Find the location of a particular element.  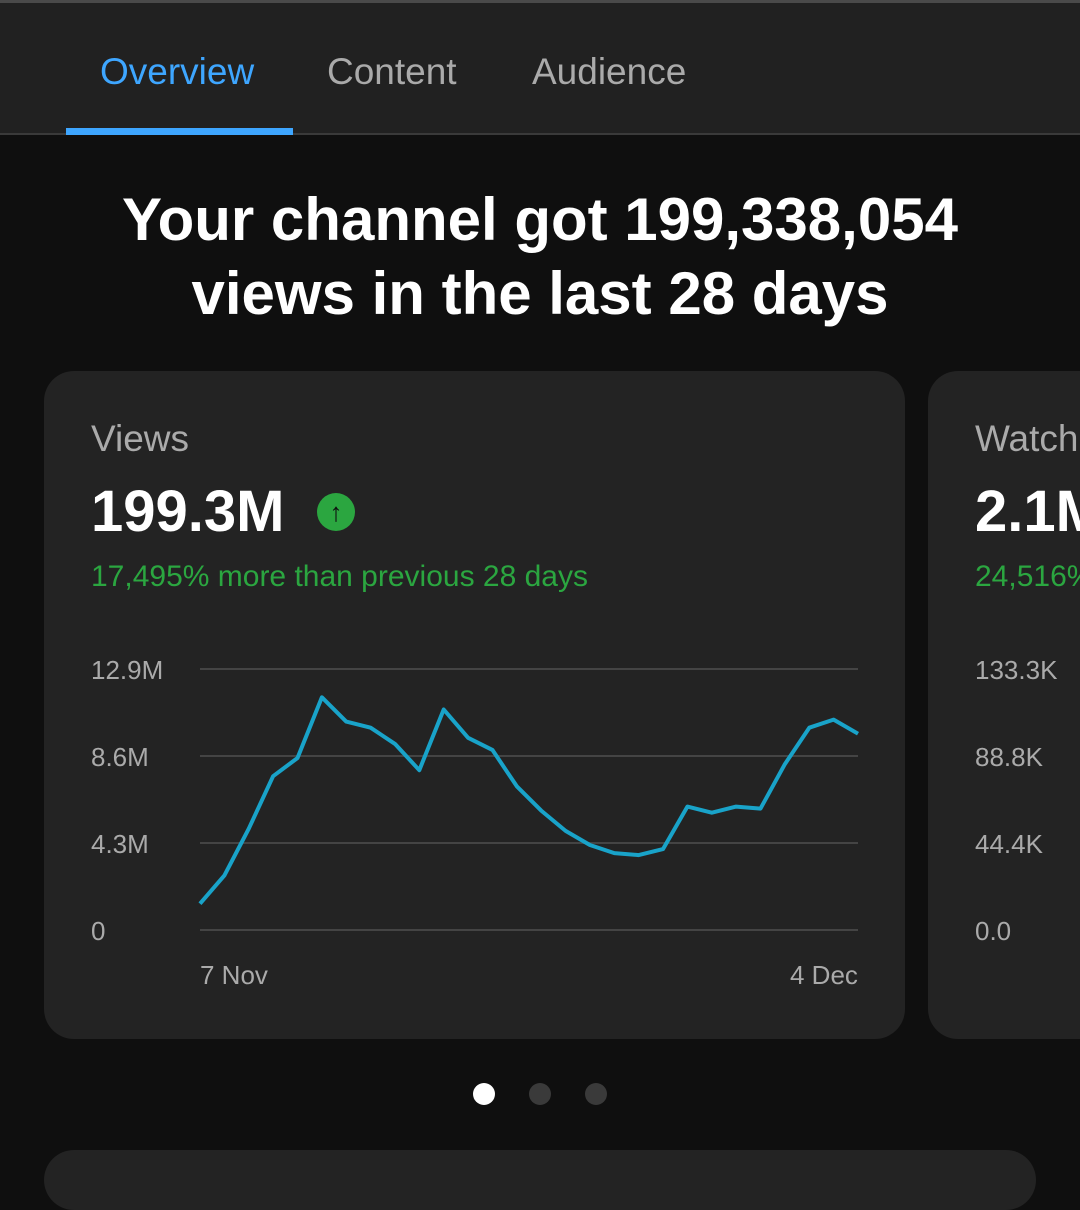

x-tick-label: 7 Nov is located at coordinates (234, 975).